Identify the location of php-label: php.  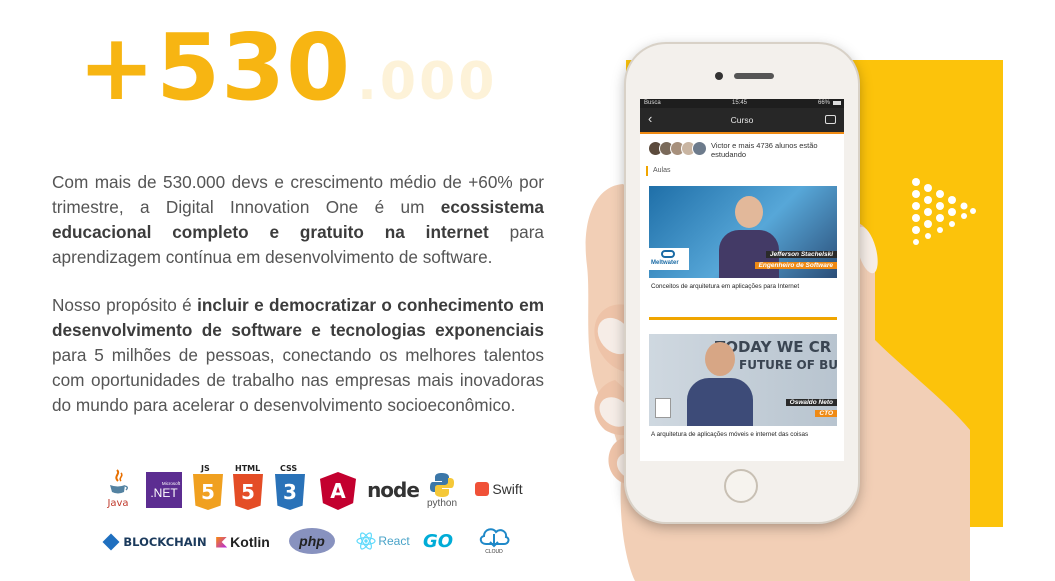
(312, 541).